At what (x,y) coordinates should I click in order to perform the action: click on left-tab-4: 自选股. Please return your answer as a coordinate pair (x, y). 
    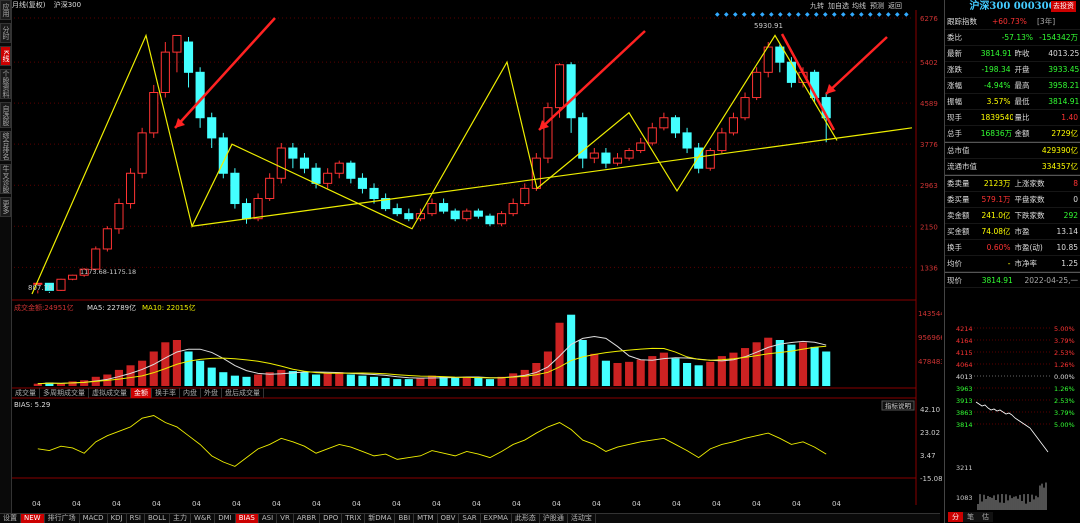
    Looking at the image, I should click on (5, 115).